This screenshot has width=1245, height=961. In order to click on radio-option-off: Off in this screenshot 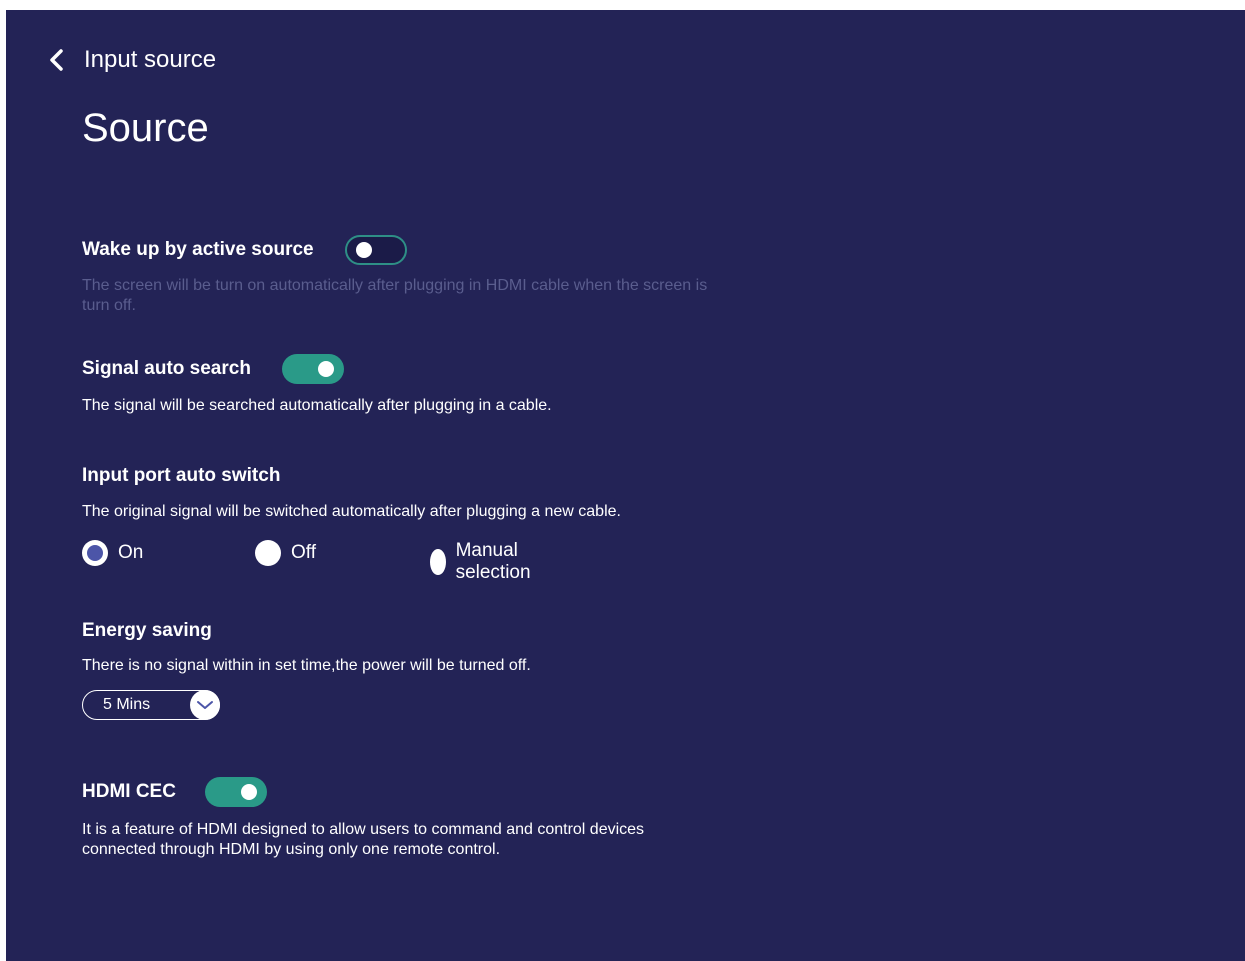, I will do `click(285, 553)`.